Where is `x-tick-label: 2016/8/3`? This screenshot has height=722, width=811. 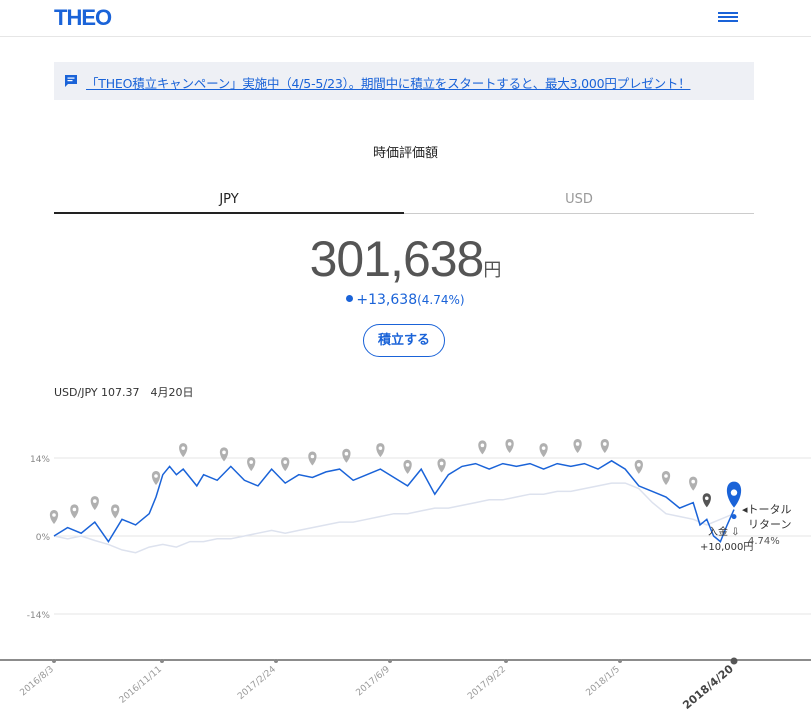
x-tick-label: 2016/8/3 is located at coordinates (37, 682).